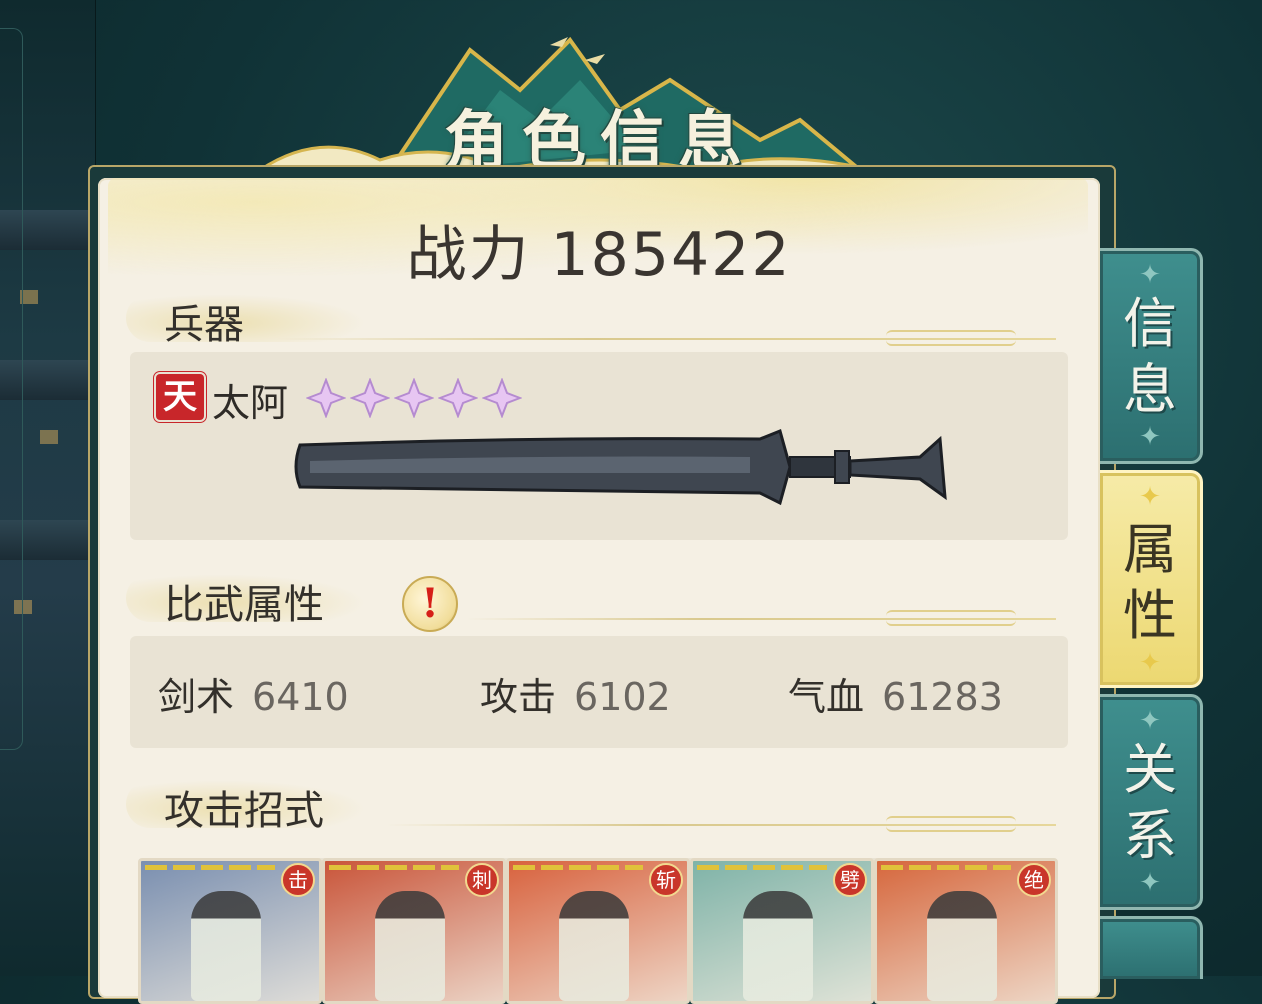 This screenshot has height=1004, width=1262. I want to click on stat-label: 攻击, so click(518, 697).